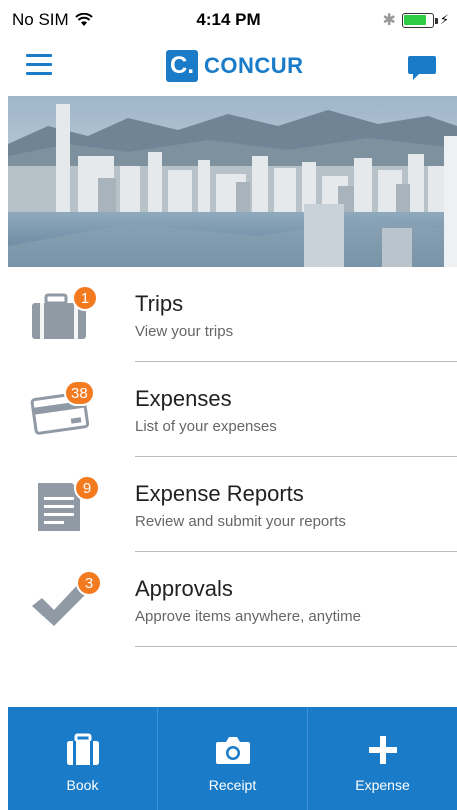 The width and height of the screenshot is (457, 810). Describe the element at coordinates (254, 65) in the screenshot. I see `logo-text: CONCUR` at that location.